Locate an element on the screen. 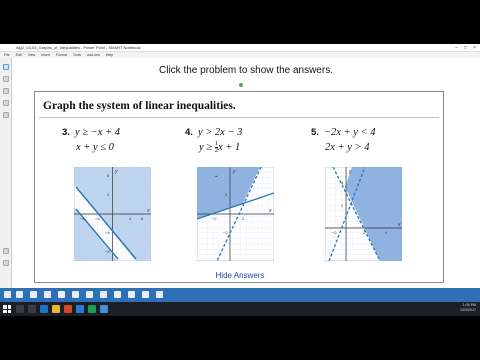  page-sorter-icon is located at coordinates (6, 67).